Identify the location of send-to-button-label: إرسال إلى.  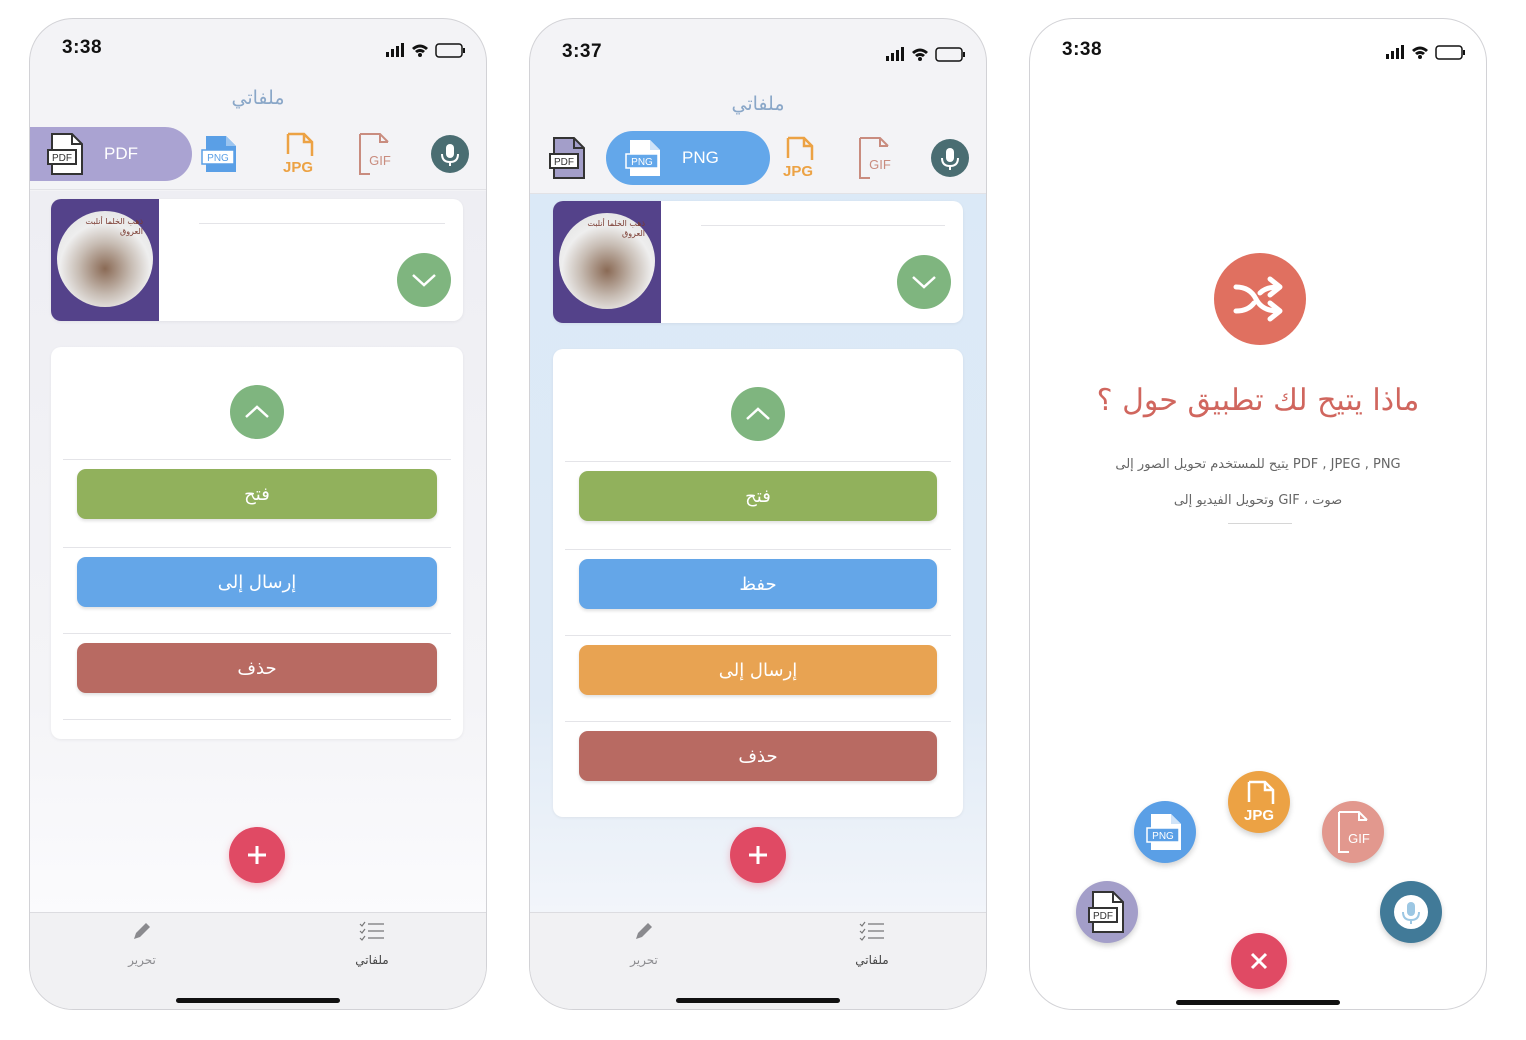
(758, 670).